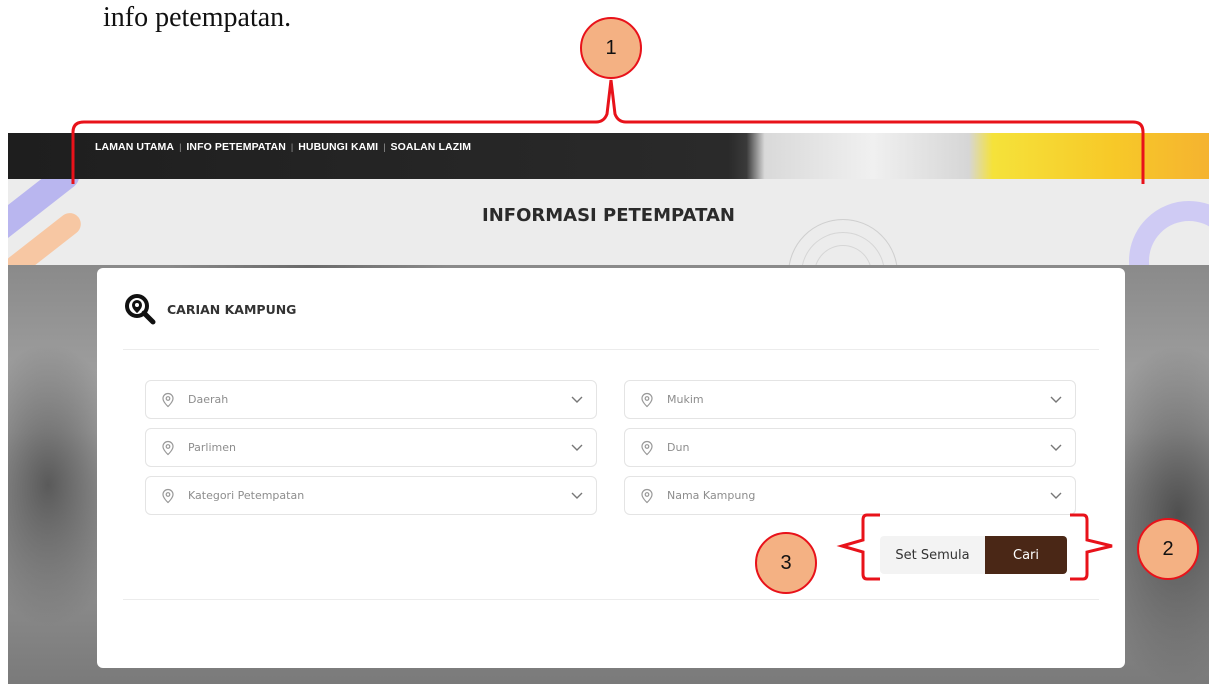 The width and height of the screenshot is (1209, 684). What do you see at coordinates (134, 147) in the screenshot?
I see `nav-item-laman-utama: LAMAN UTAMA` at bounding box center [134, 147].